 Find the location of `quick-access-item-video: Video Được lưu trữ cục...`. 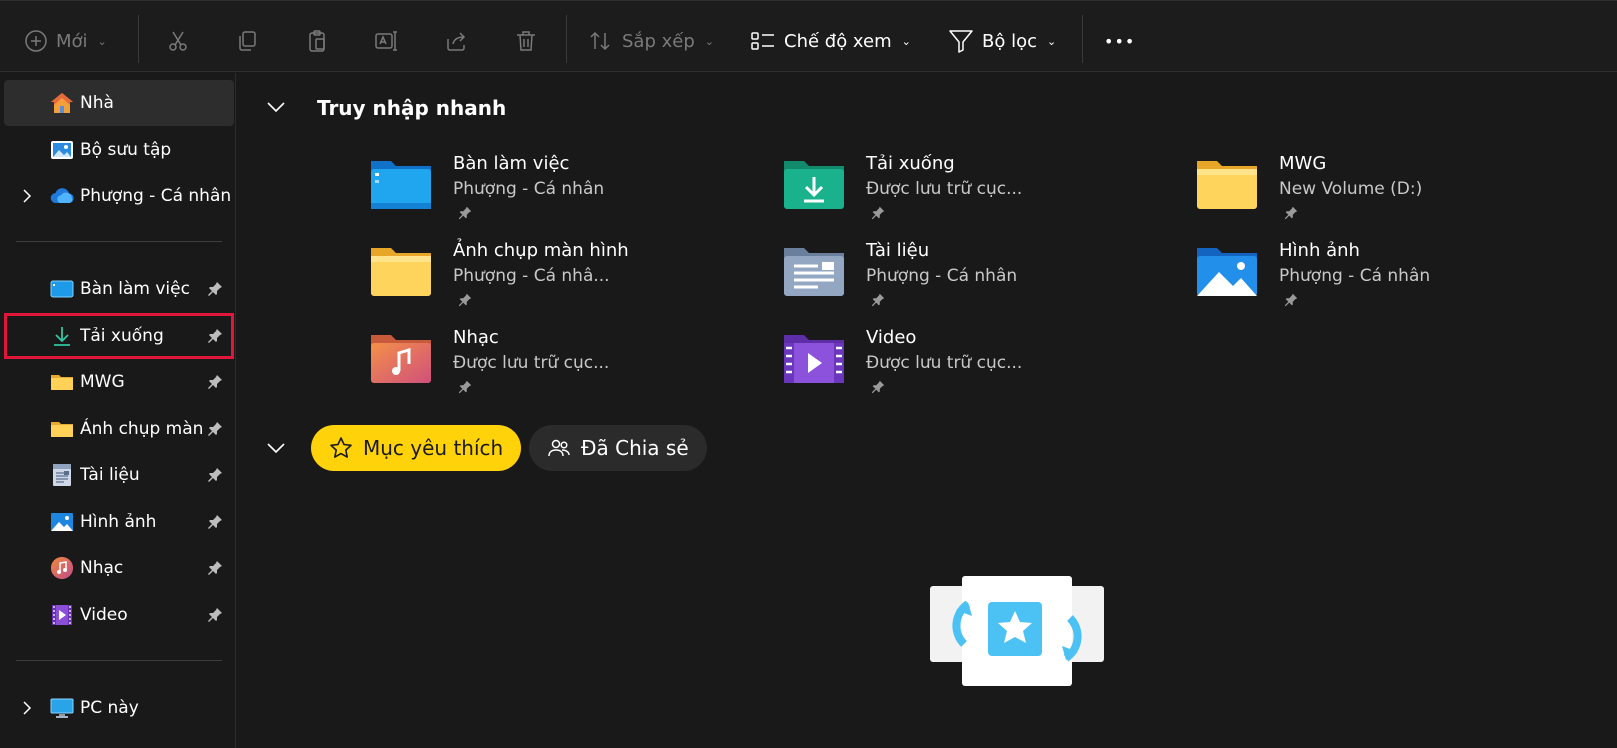

quick-access-item-video: Video Được lưu trữ cục... is located at coordinates (982, 363).